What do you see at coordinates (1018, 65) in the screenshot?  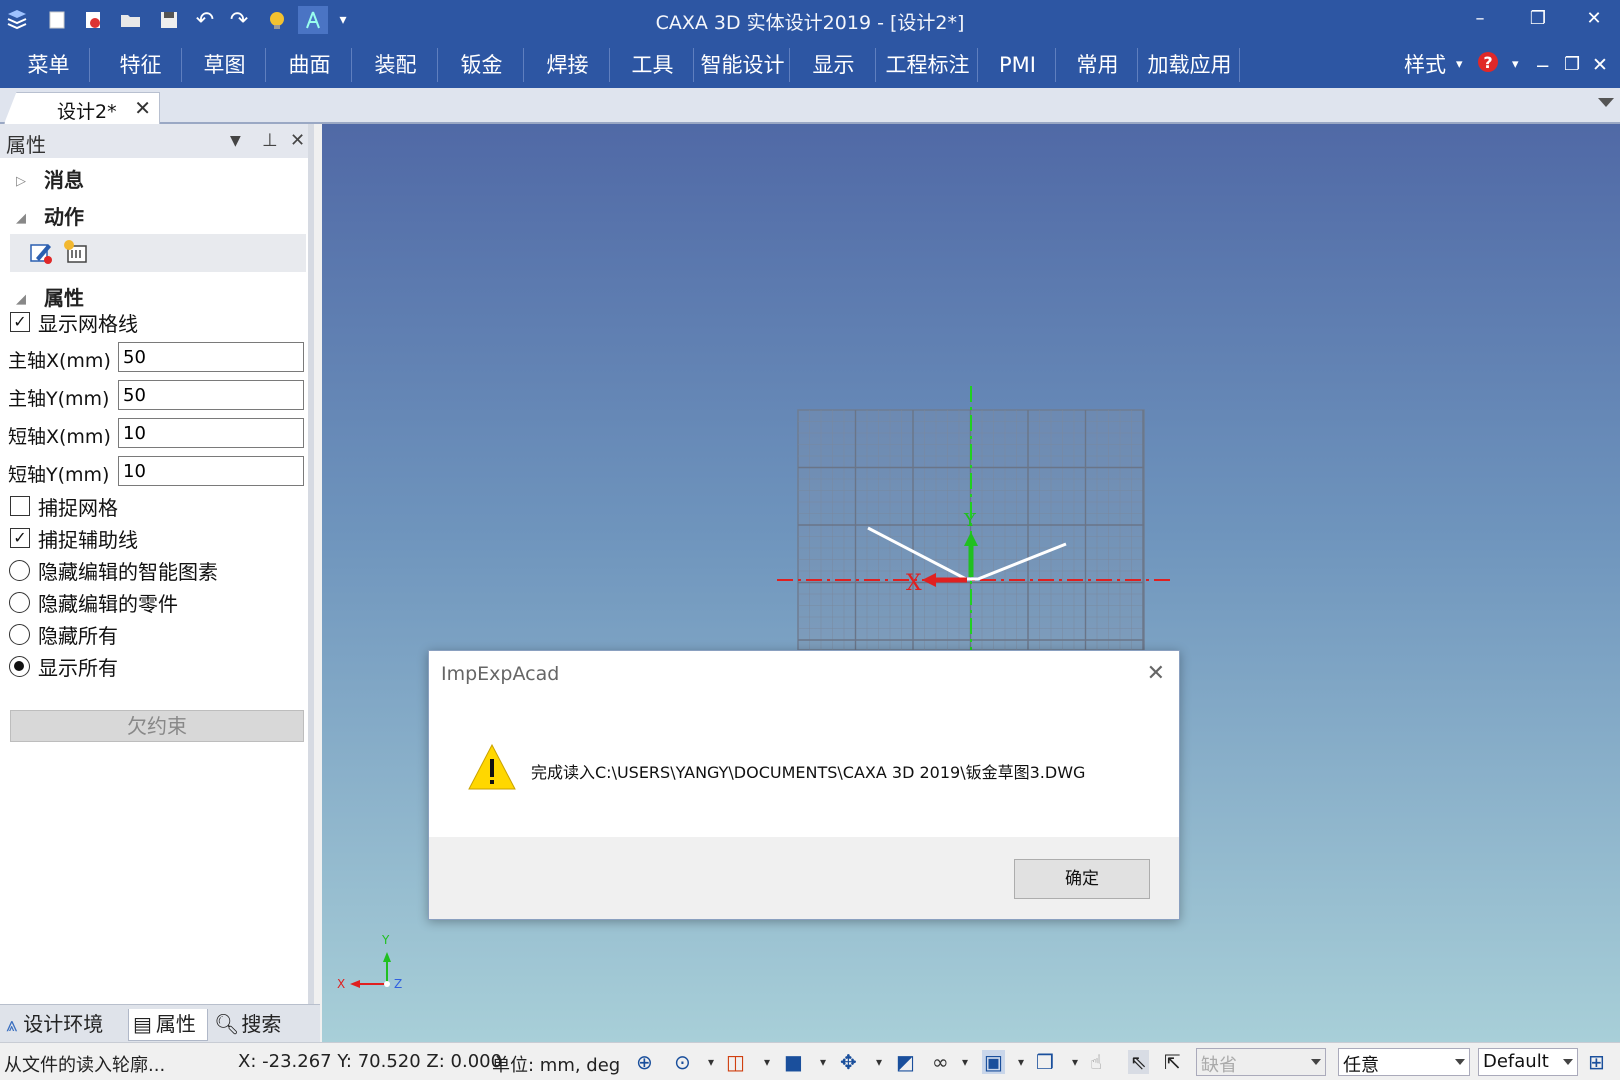 I see `tab-pmi: PMI` at bounding box center [1018, 65].